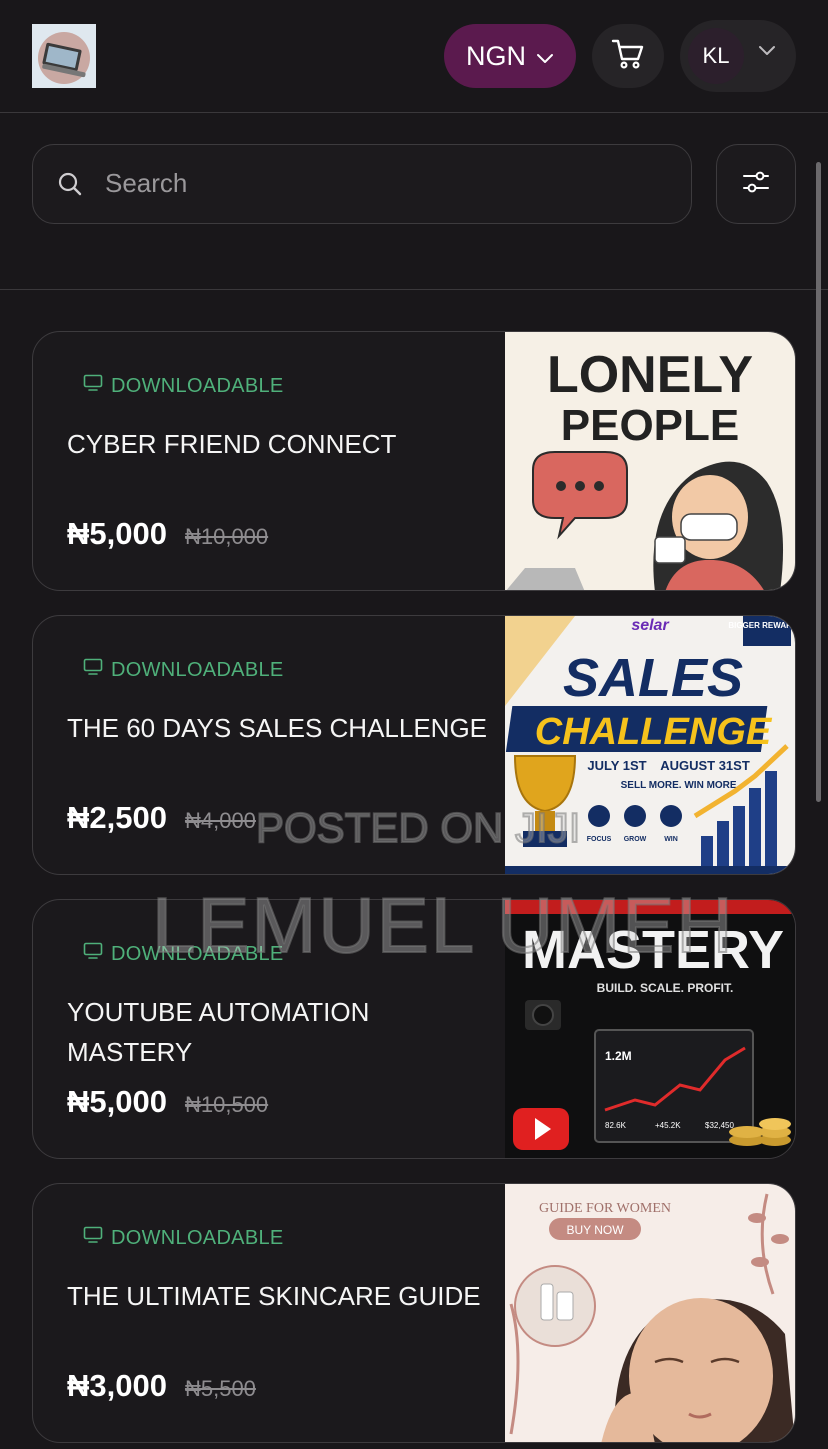 This screenshot has width=828, height=1449. Describe the element at coordinates (595, 1230) in the screenshot. I see `product-image-text: BUY NOW` at that location.